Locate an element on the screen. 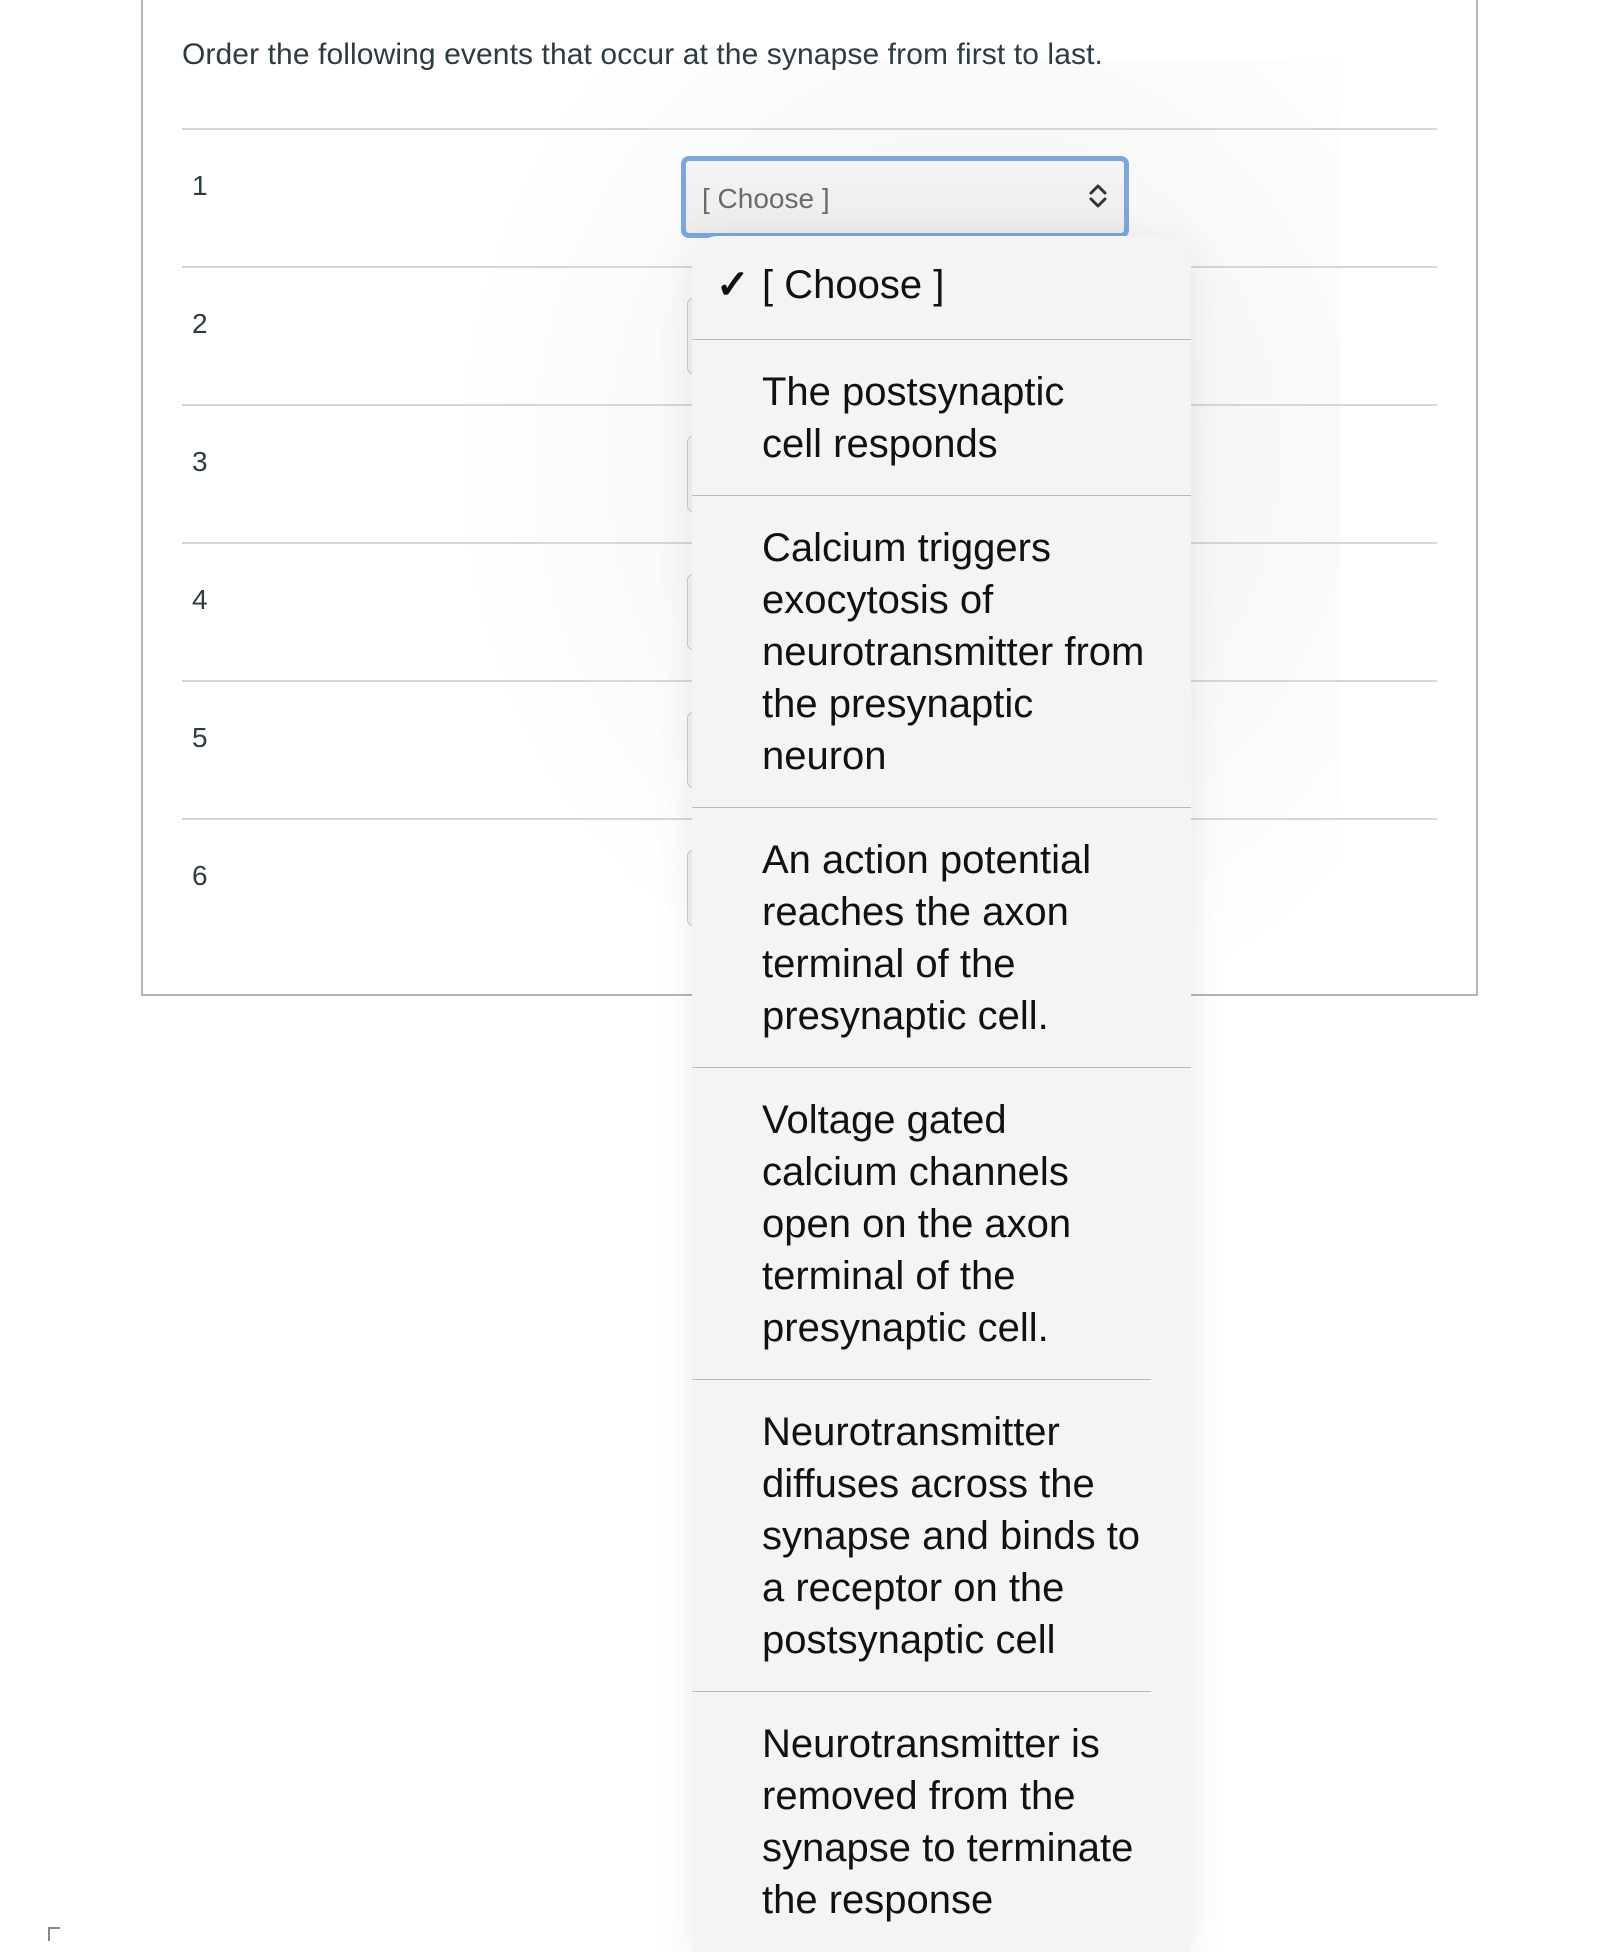 This screenshot has height=1952, width=1620. answer-select-1: [ Choose ] is located at coordinates (905, 197).